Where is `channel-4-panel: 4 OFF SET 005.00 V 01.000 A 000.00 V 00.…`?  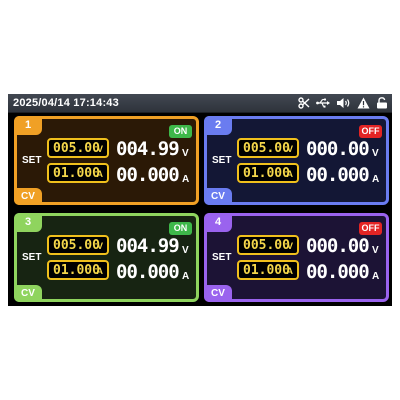 channel-4-panel: 4 OFF SET 005.00 V 01.000 A 000.00 V 00.… is located at coordinates (296, 257).